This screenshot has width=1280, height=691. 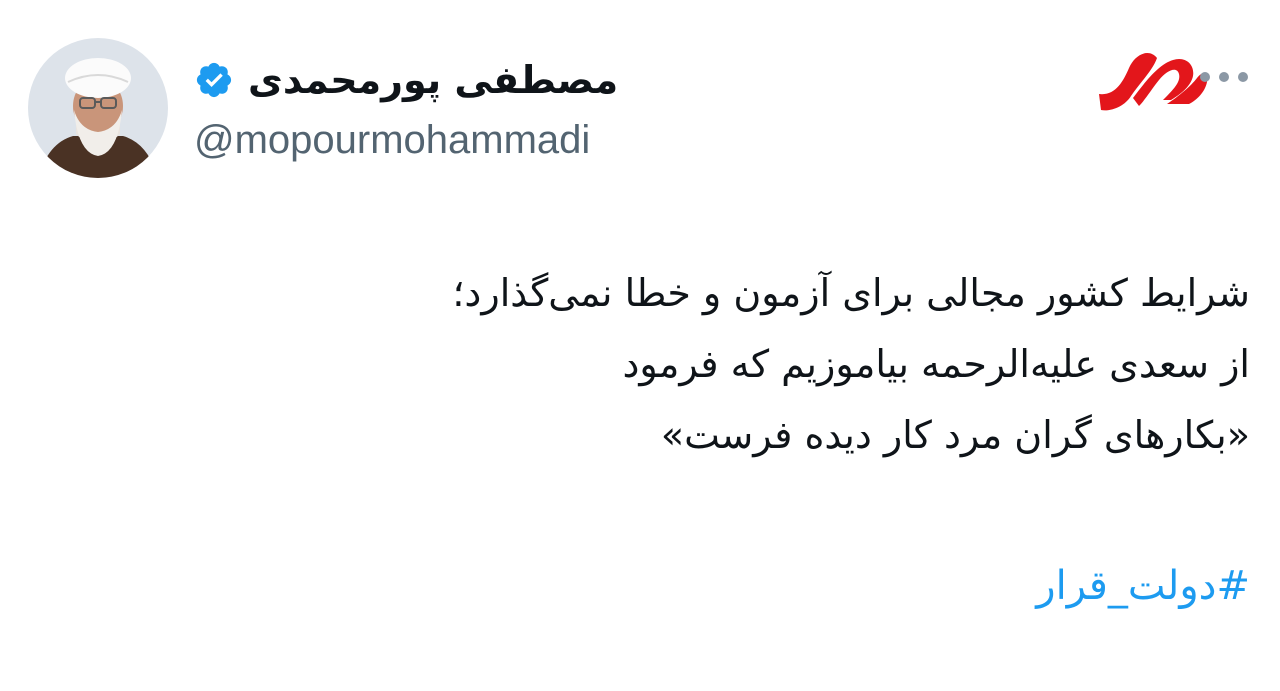 I want to click on hashtag-link: #دولت_قرار, so click(x=1143, y=586).